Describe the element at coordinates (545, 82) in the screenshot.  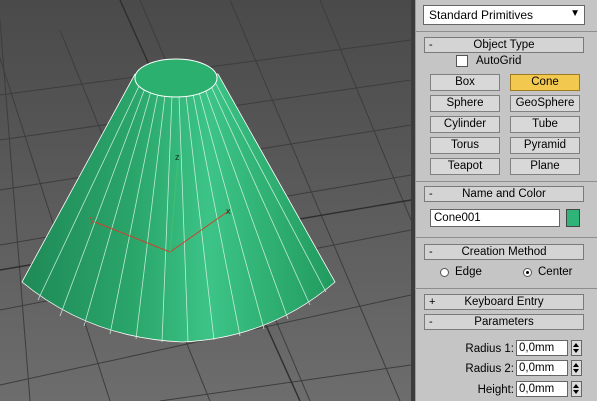
I see `cone-button: Cone` at that location.